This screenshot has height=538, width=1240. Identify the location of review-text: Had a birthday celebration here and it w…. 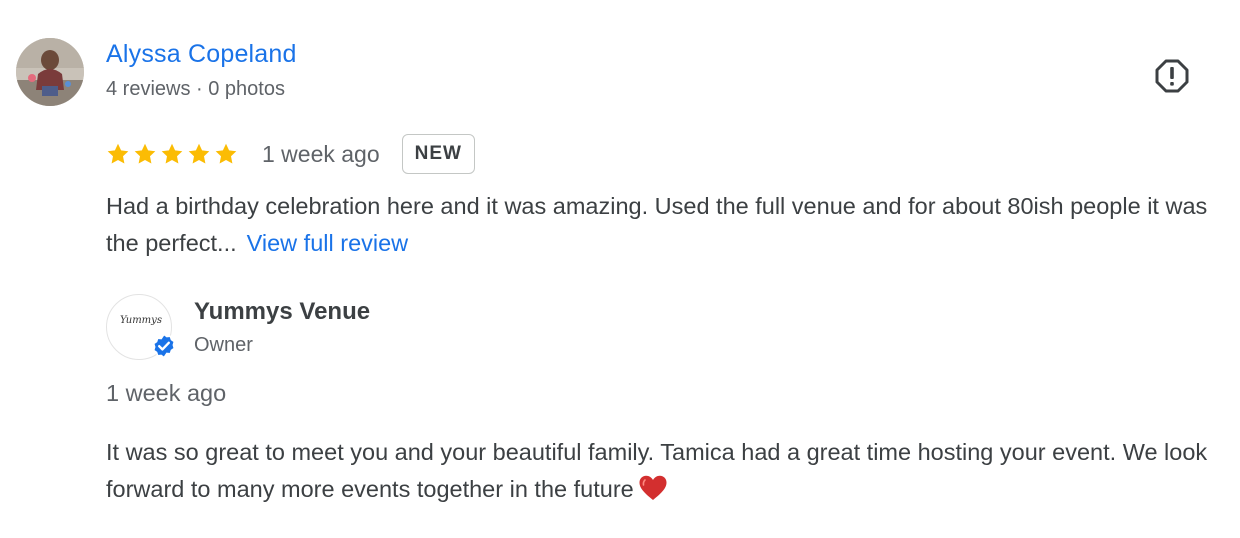
(661, 225).